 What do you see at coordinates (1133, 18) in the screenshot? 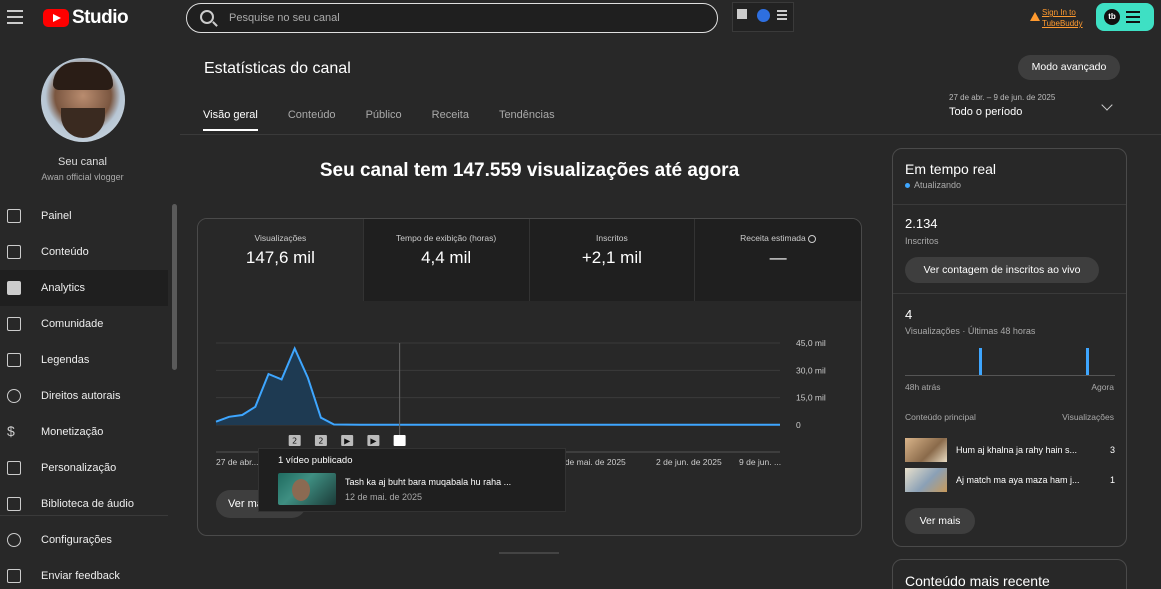
I see `tubebuddy-hamburger-icon` at bounding box center [1133, 18].